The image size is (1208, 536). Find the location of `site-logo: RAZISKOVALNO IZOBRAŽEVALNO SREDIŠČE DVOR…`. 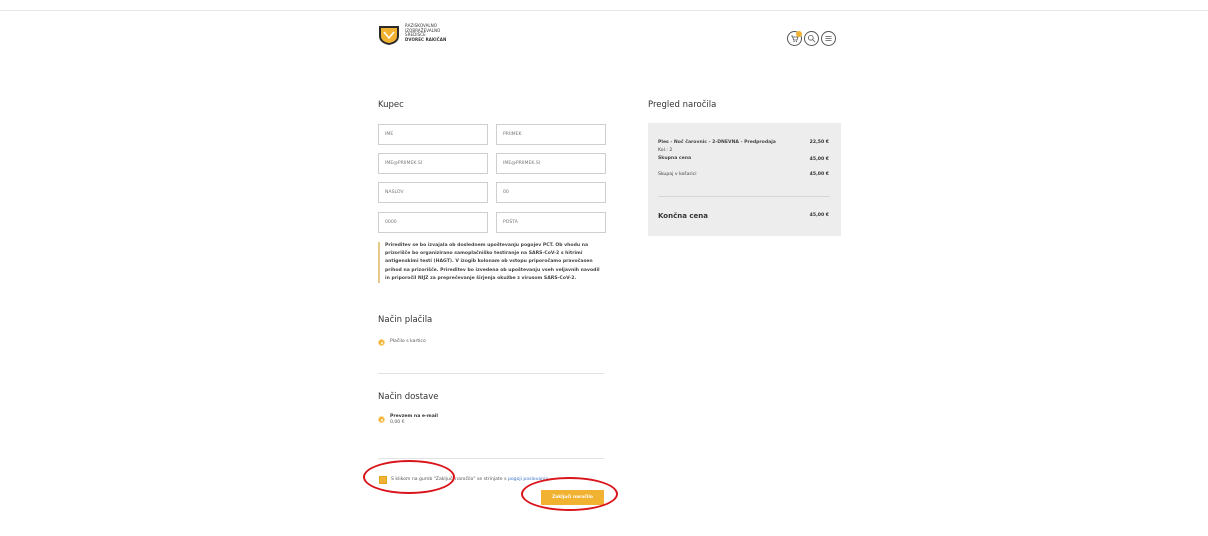

site-logo: RAZISKOVALNO IZOBRAŽEVALNO SREDIŠČE DVOR… is located at coordinates (412, 34).